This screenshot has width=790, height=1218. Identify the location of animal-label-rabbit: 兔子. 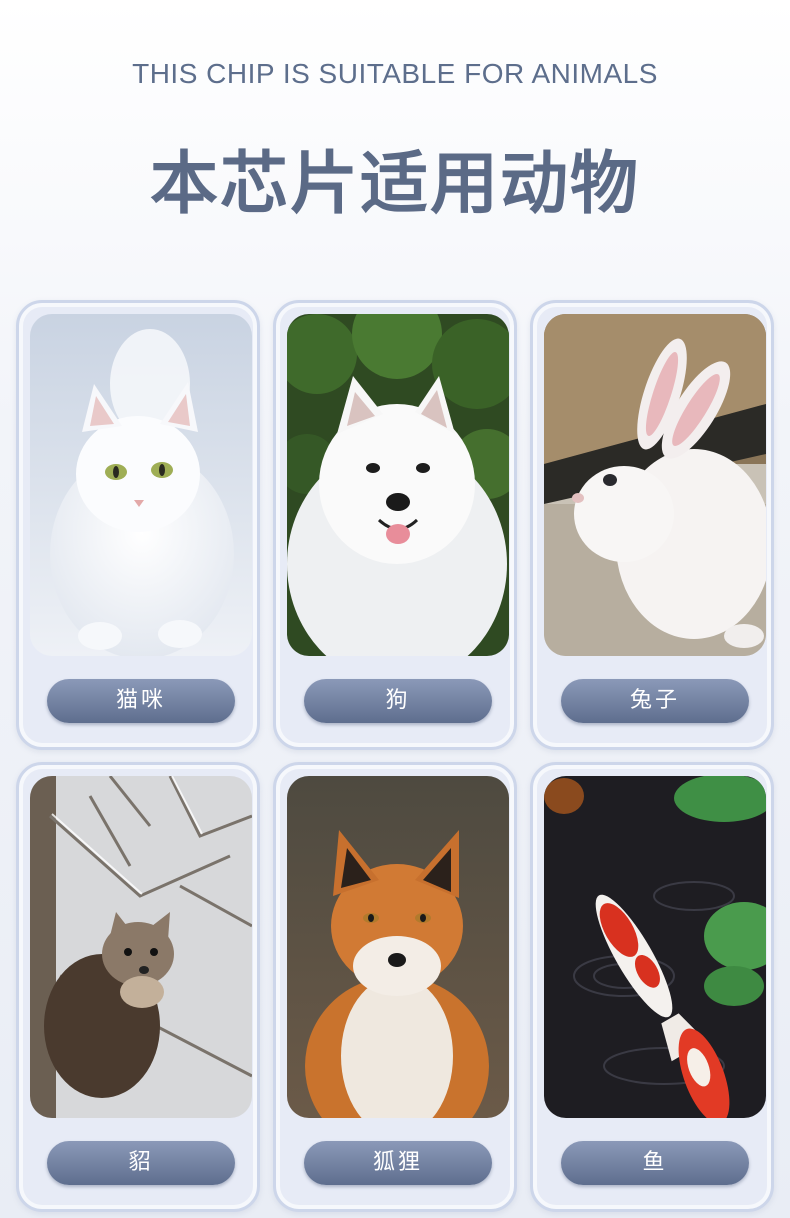
(655, 701).